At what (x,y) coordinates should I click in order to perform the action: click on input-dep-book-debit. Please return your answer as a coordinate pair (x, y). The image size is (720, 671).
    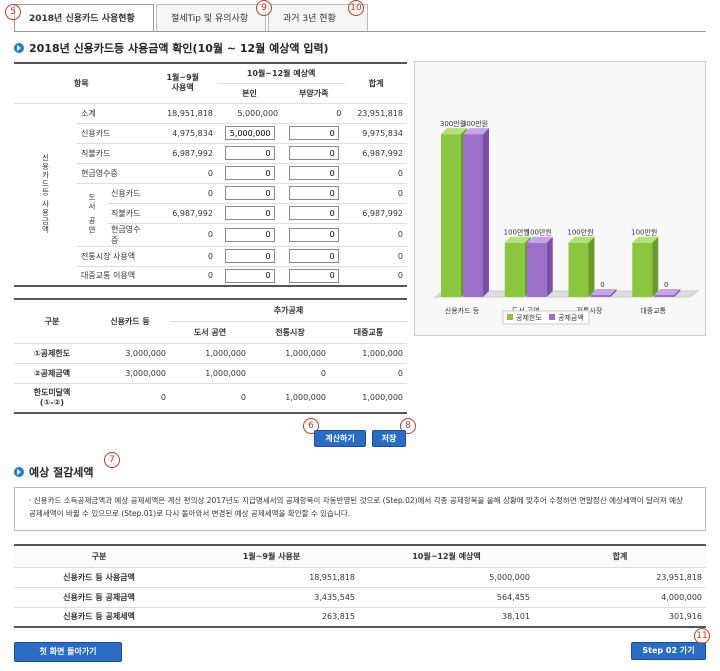
    Looking at the image, I should click on (313, 213).